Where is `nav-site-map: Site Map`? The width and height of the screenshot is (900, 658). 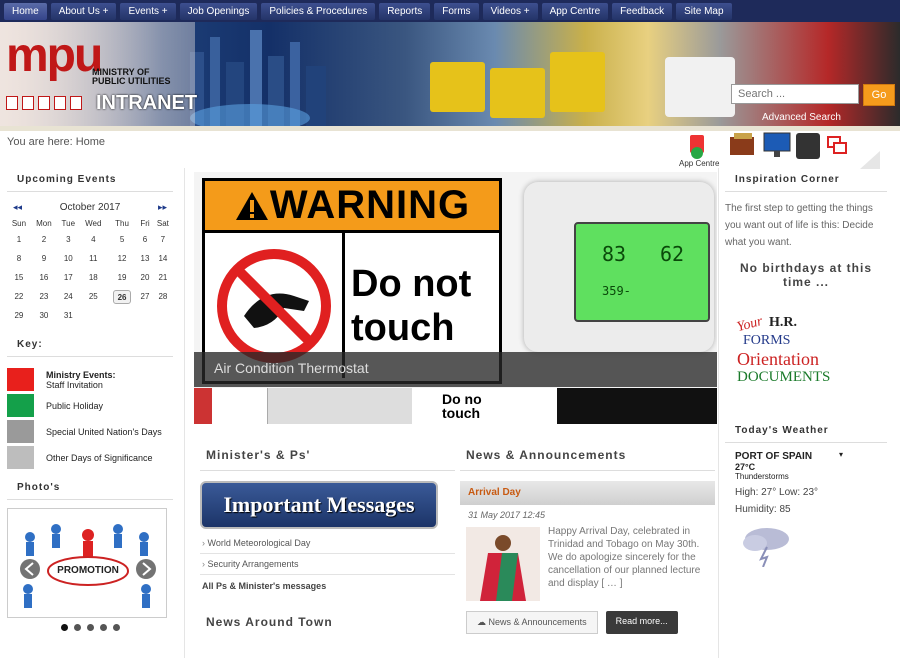
nav-site-map: Site Map is located at coordinates (704, 11).